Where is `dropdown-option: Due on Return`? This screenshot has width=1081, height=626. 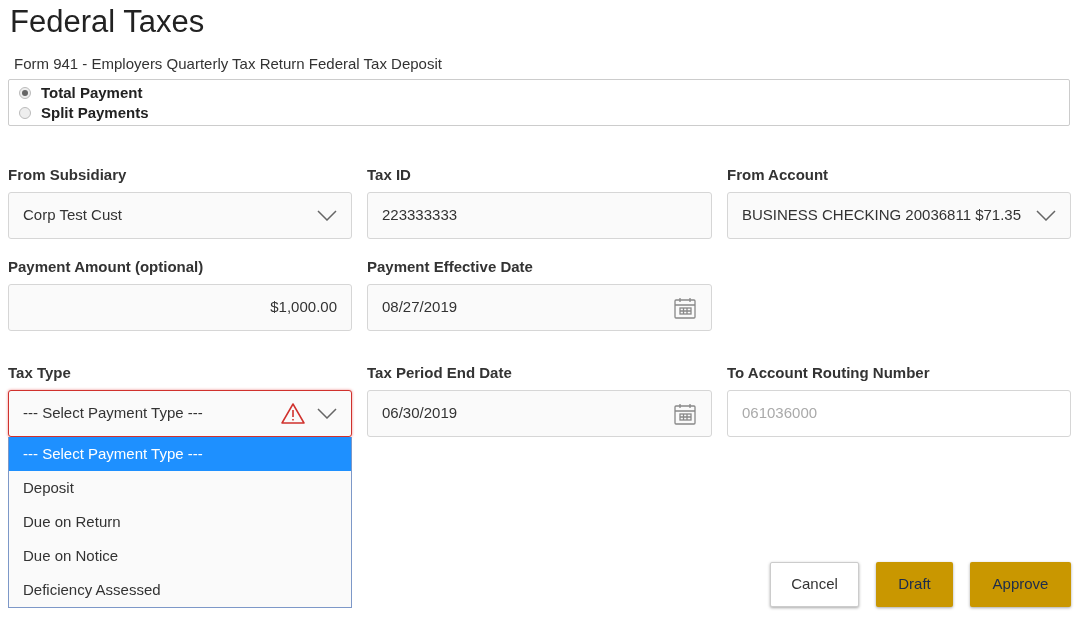
dropdown-option: Due on Return is located at coordinates (180, 522).